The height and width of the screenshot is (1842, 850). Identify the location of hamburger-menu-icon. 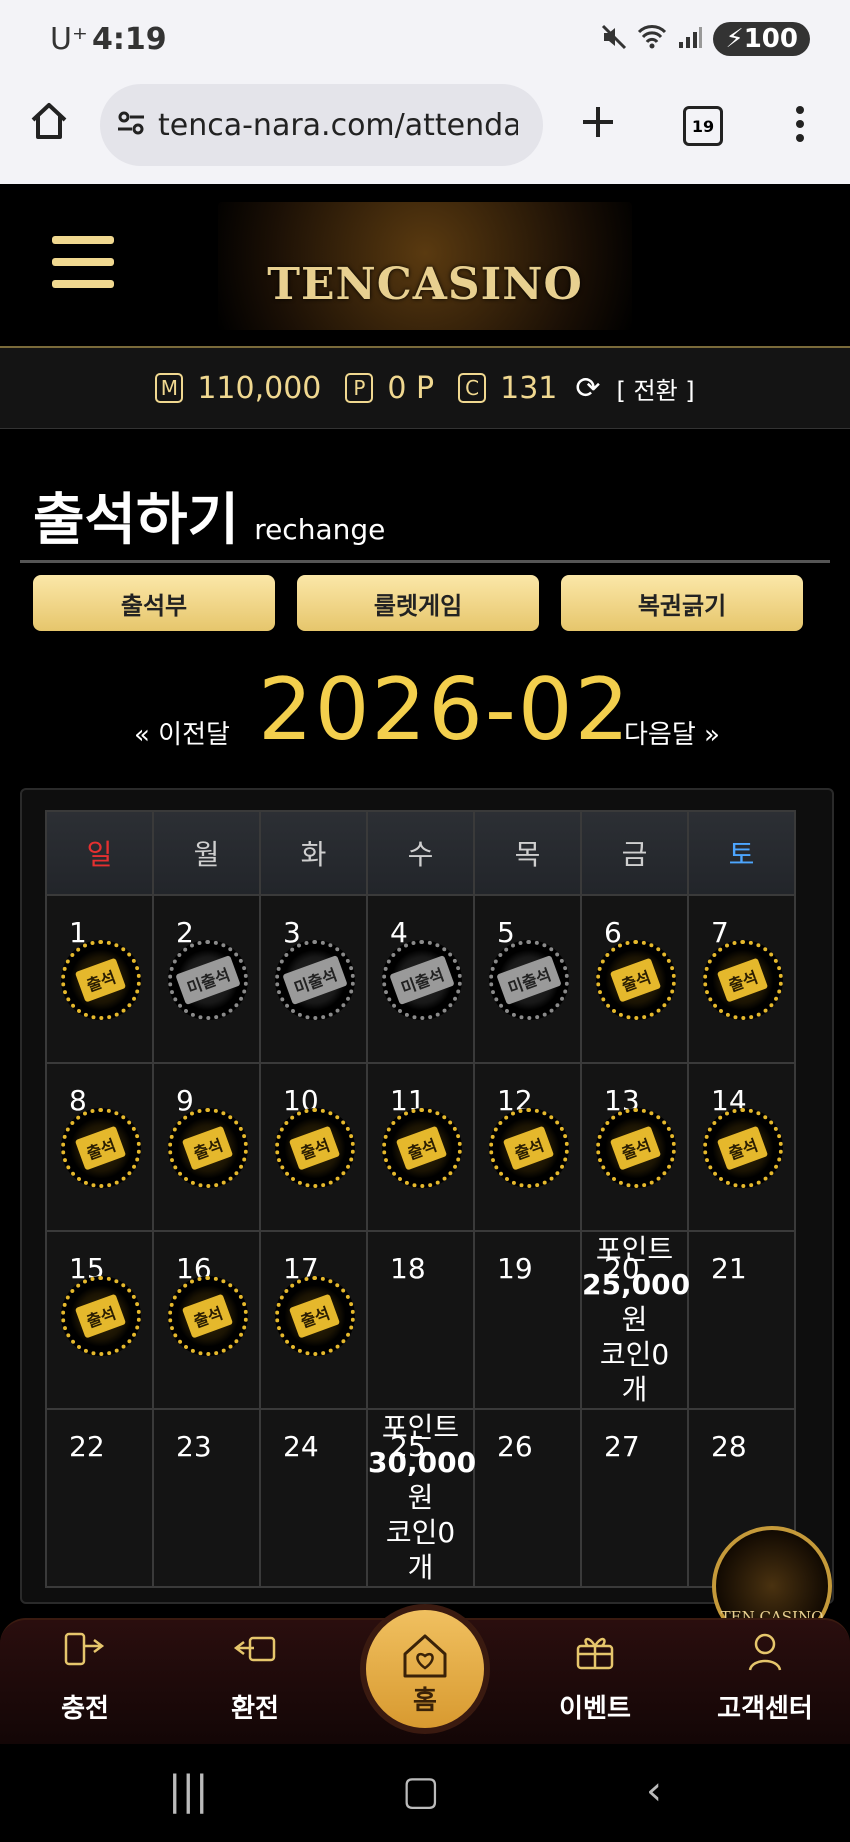
(83, 264).